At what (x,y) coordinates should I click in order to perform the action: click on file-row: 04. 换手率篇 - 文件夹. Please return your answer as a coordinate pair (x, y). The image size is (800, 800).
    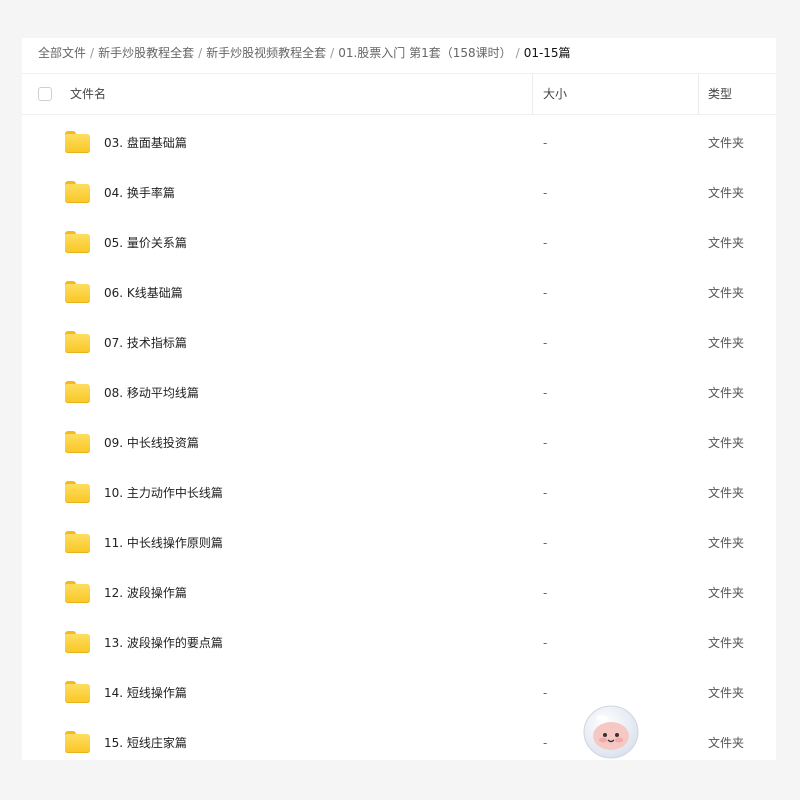
    Looking at the image, I should click on (399, 193).